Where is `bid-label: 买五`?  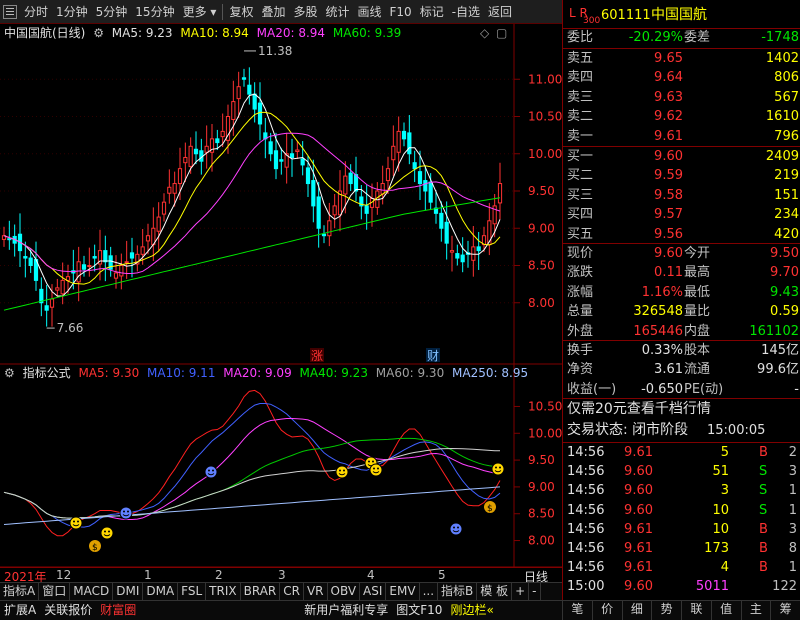 bid-label: 买五 is located at coordinates (580, 234).